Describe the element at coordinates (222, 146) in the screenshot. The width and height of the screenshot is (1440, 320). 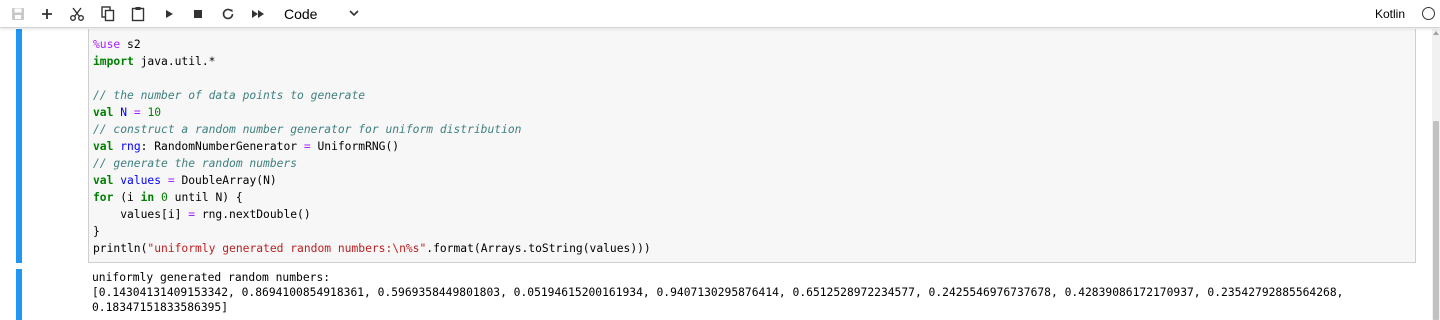
I see `code-token: : RandomNumberGenerator` at that location.